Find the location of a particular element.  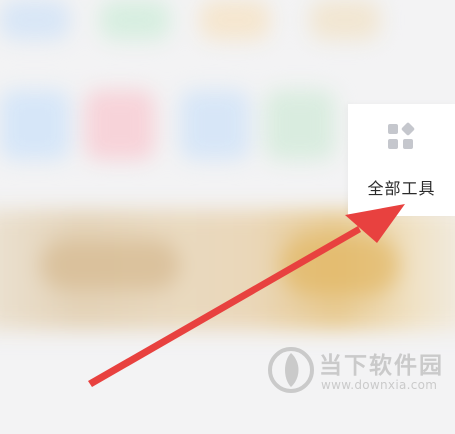

all-tools-button: 全部工具 is located at coordinates (401, 160).